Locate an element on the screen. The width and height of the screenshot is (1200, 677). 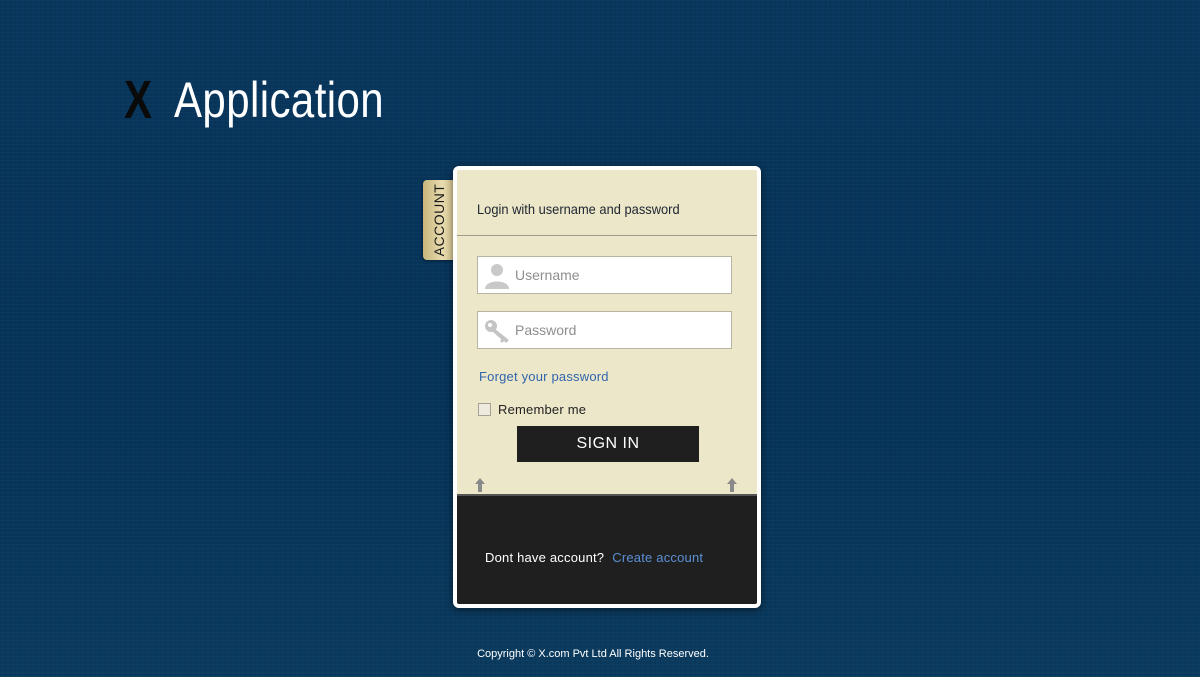
app-title: Application is located at coordinates (279, 100).